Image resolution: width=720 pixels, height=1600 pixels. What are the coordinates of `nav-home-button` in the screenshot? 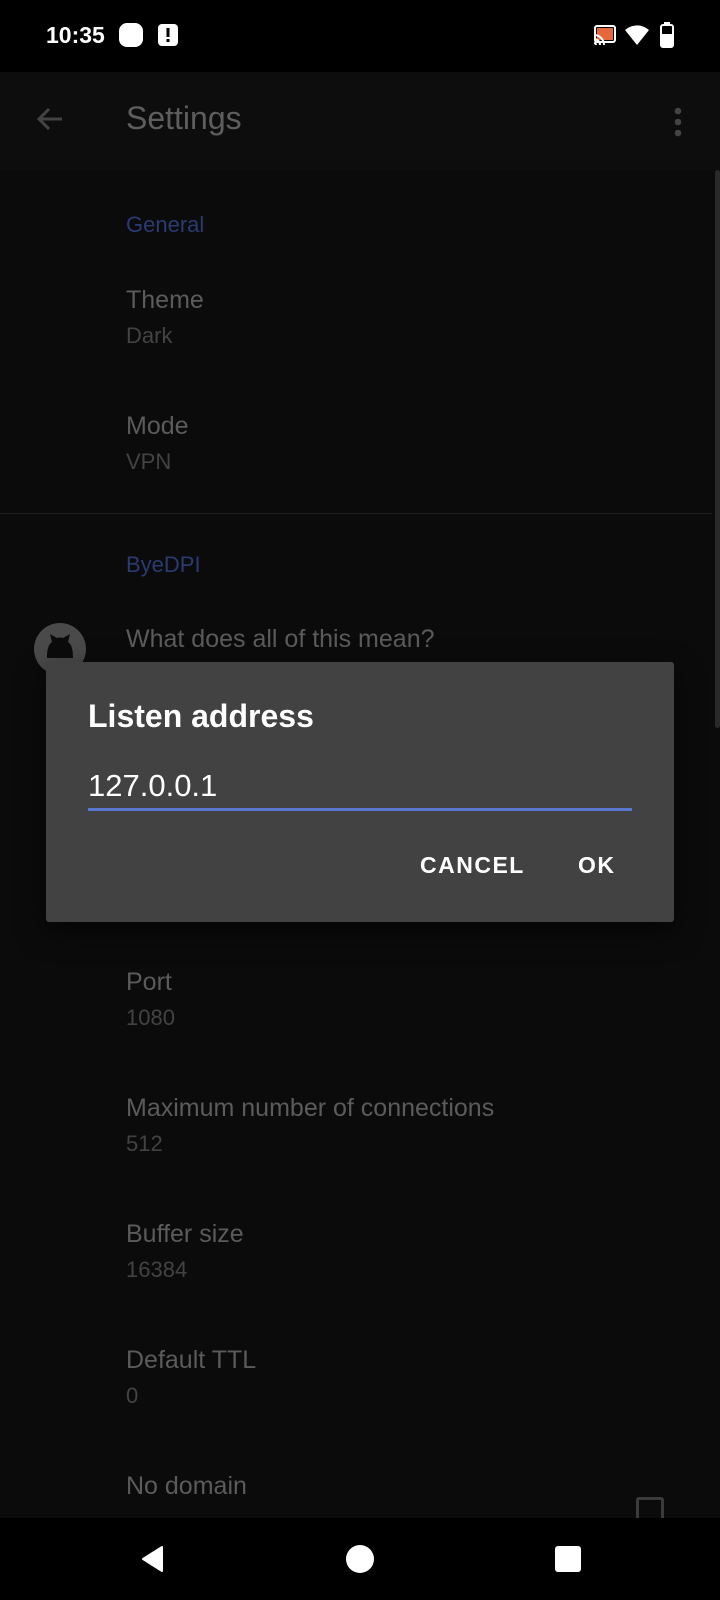 It's located at (360, 1559).